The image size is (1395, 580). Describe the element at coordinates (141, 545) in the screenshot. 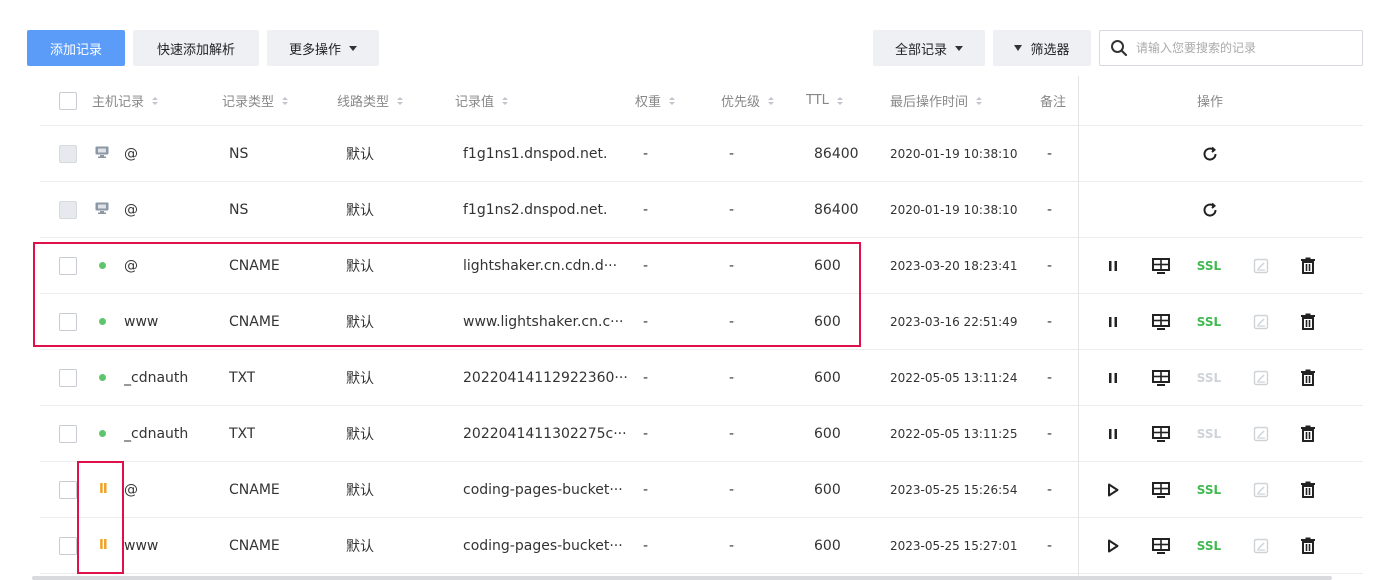

I see `host-cell: www` at that location.